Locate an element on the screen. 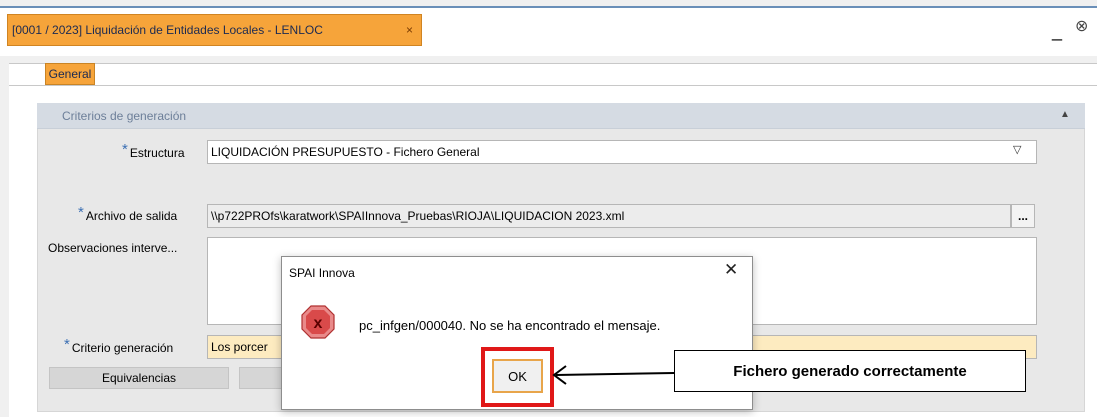  collapse-icon: ▲ is located at coordinates (1065, 114).